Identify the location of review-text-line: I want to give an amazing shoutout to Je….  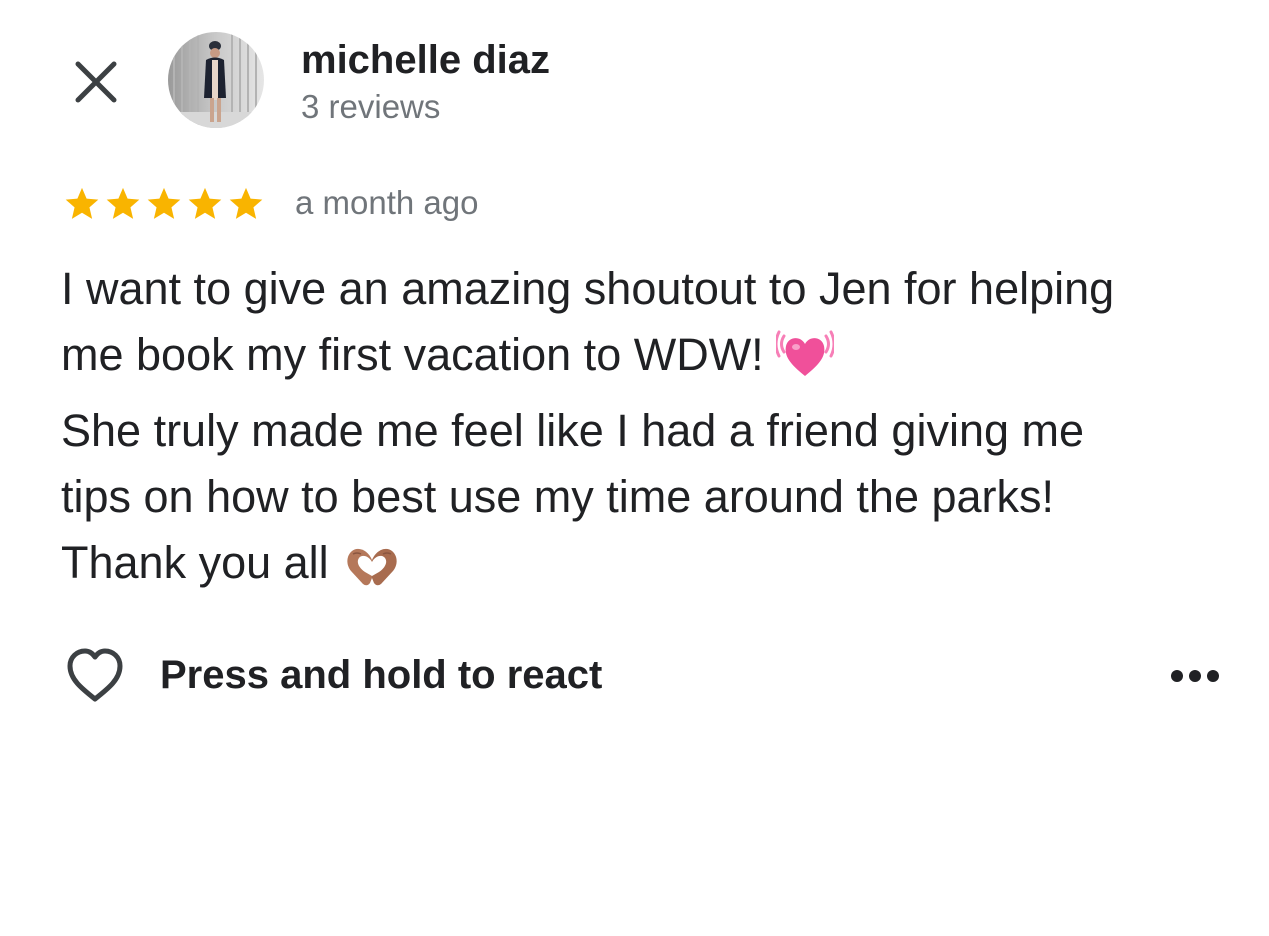
(588, 288).